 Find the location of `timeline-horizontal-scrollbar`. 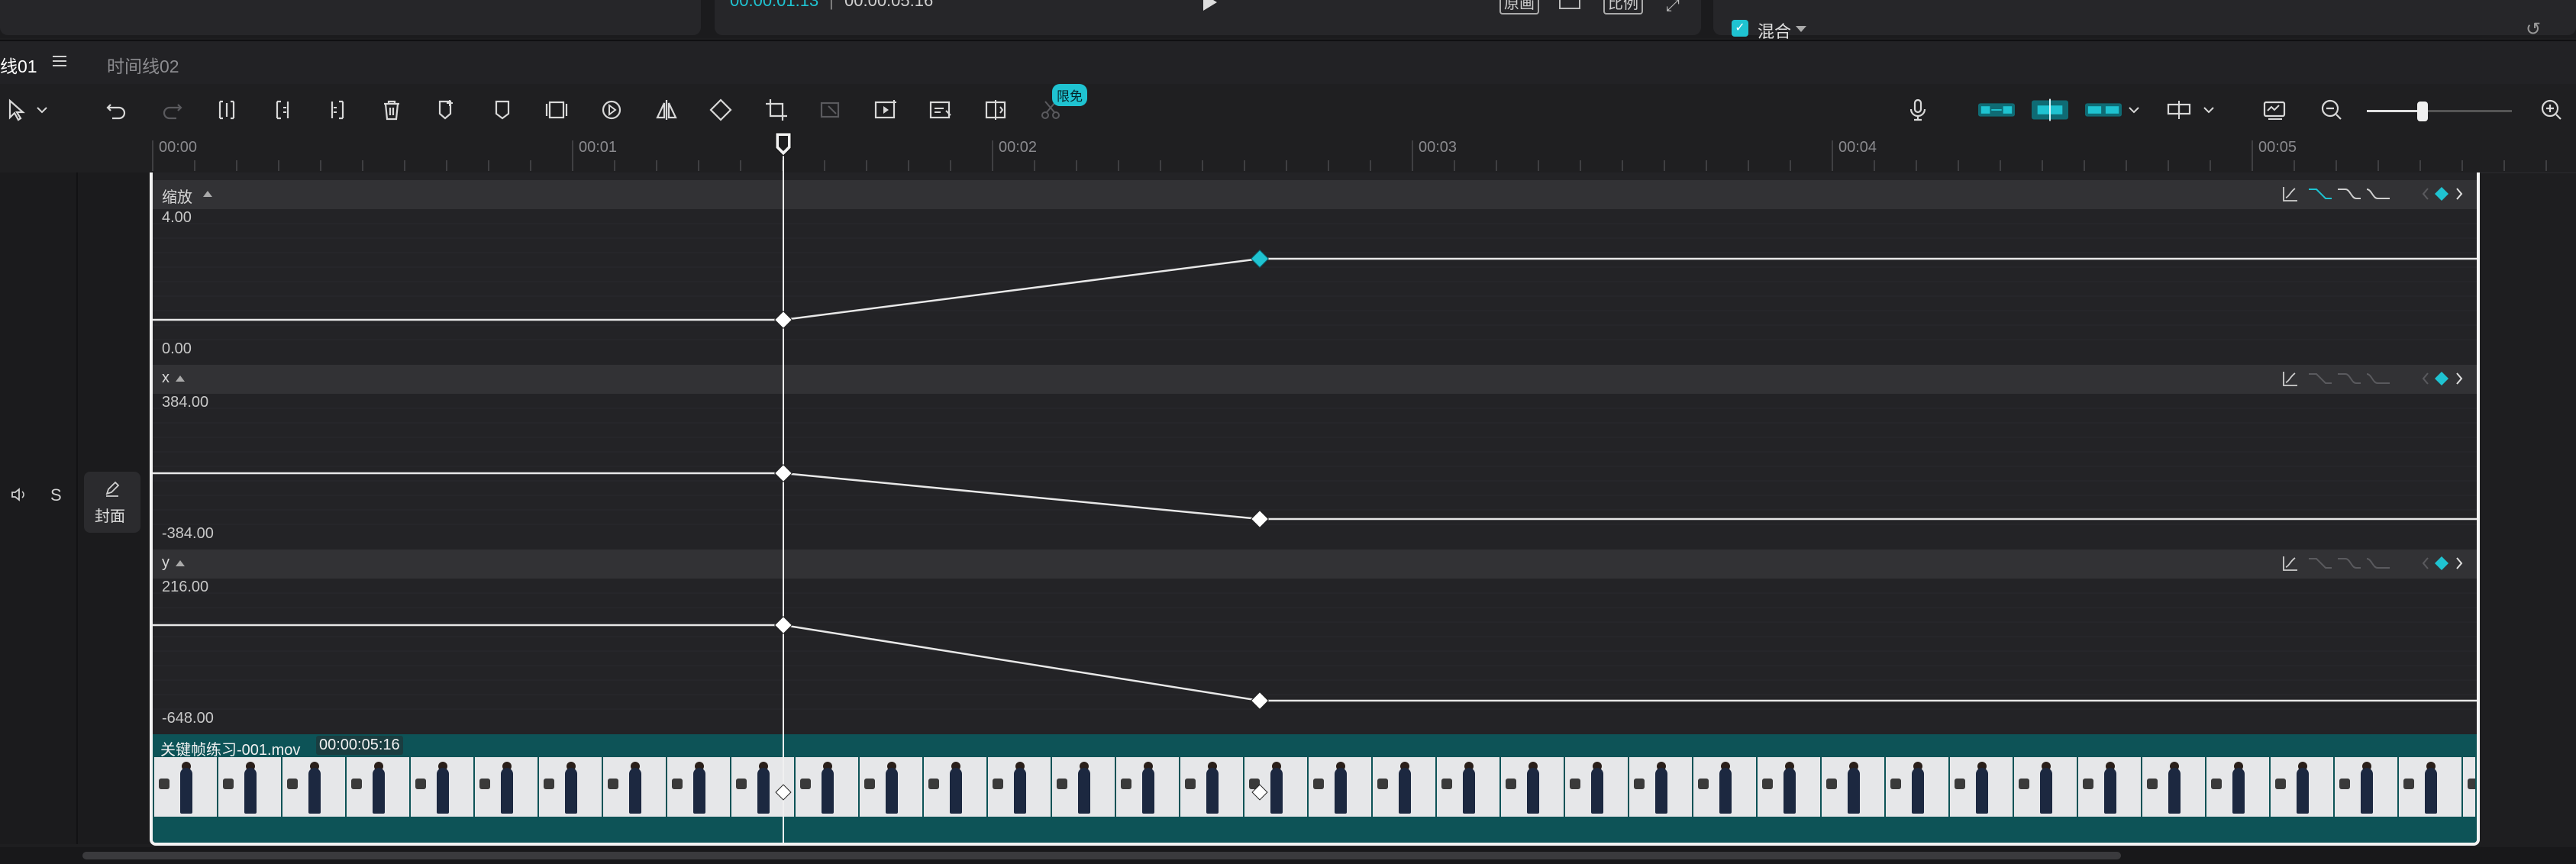

timeline-horizontal-scrollbar is located at coordinates (1288, 855).